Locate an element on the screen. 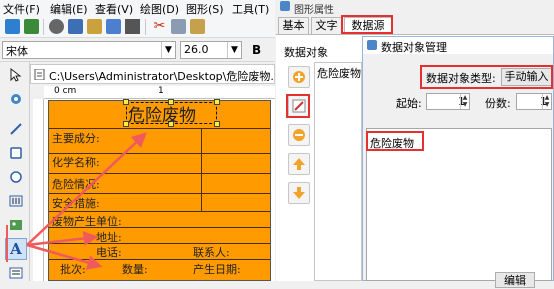 This screenshot has width=554, height=289. annotation-arrows is located at coordinates (76, 201).